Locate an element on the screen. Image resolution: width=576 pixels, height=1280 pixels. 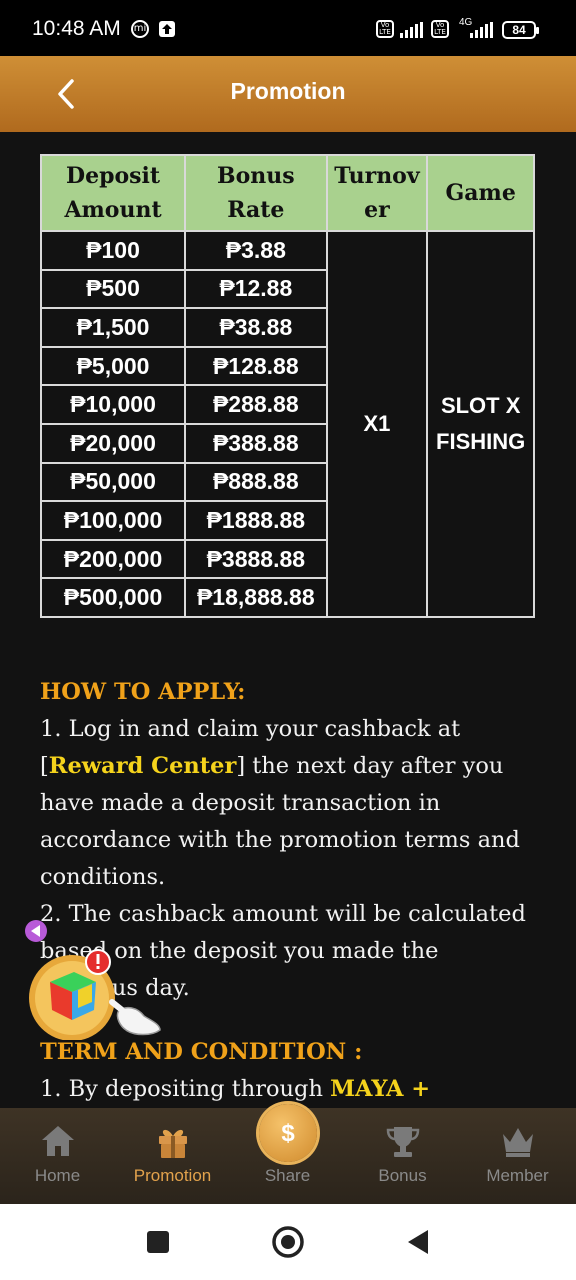
table-header-row: Deposit Amount Bonus Rate Turnov er Game is located at coordinates (287, 193).